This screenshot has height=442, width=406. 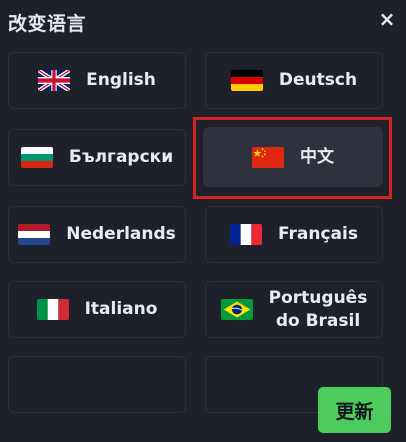 I want to click on language-option-bulgarian: Български, so click(x=97, y=157).